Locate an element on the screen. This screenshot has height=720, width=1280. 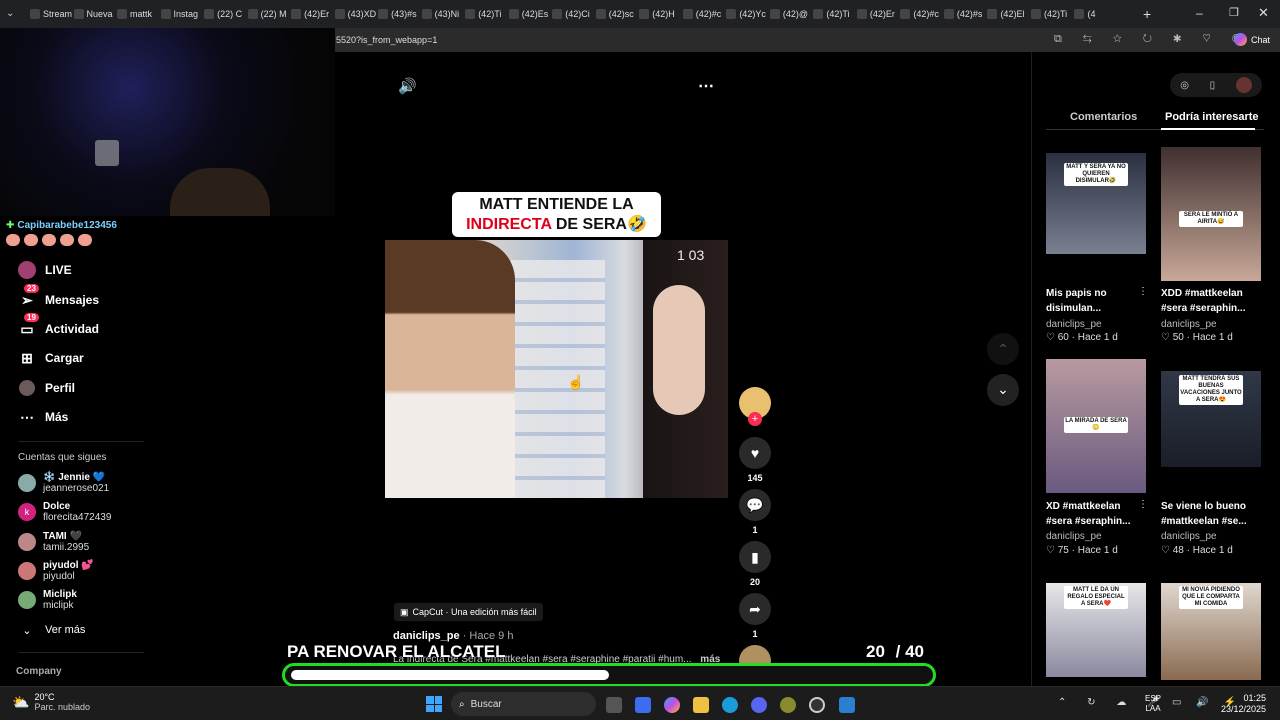
minimize-button: – is located at coordinates (1199, 13).